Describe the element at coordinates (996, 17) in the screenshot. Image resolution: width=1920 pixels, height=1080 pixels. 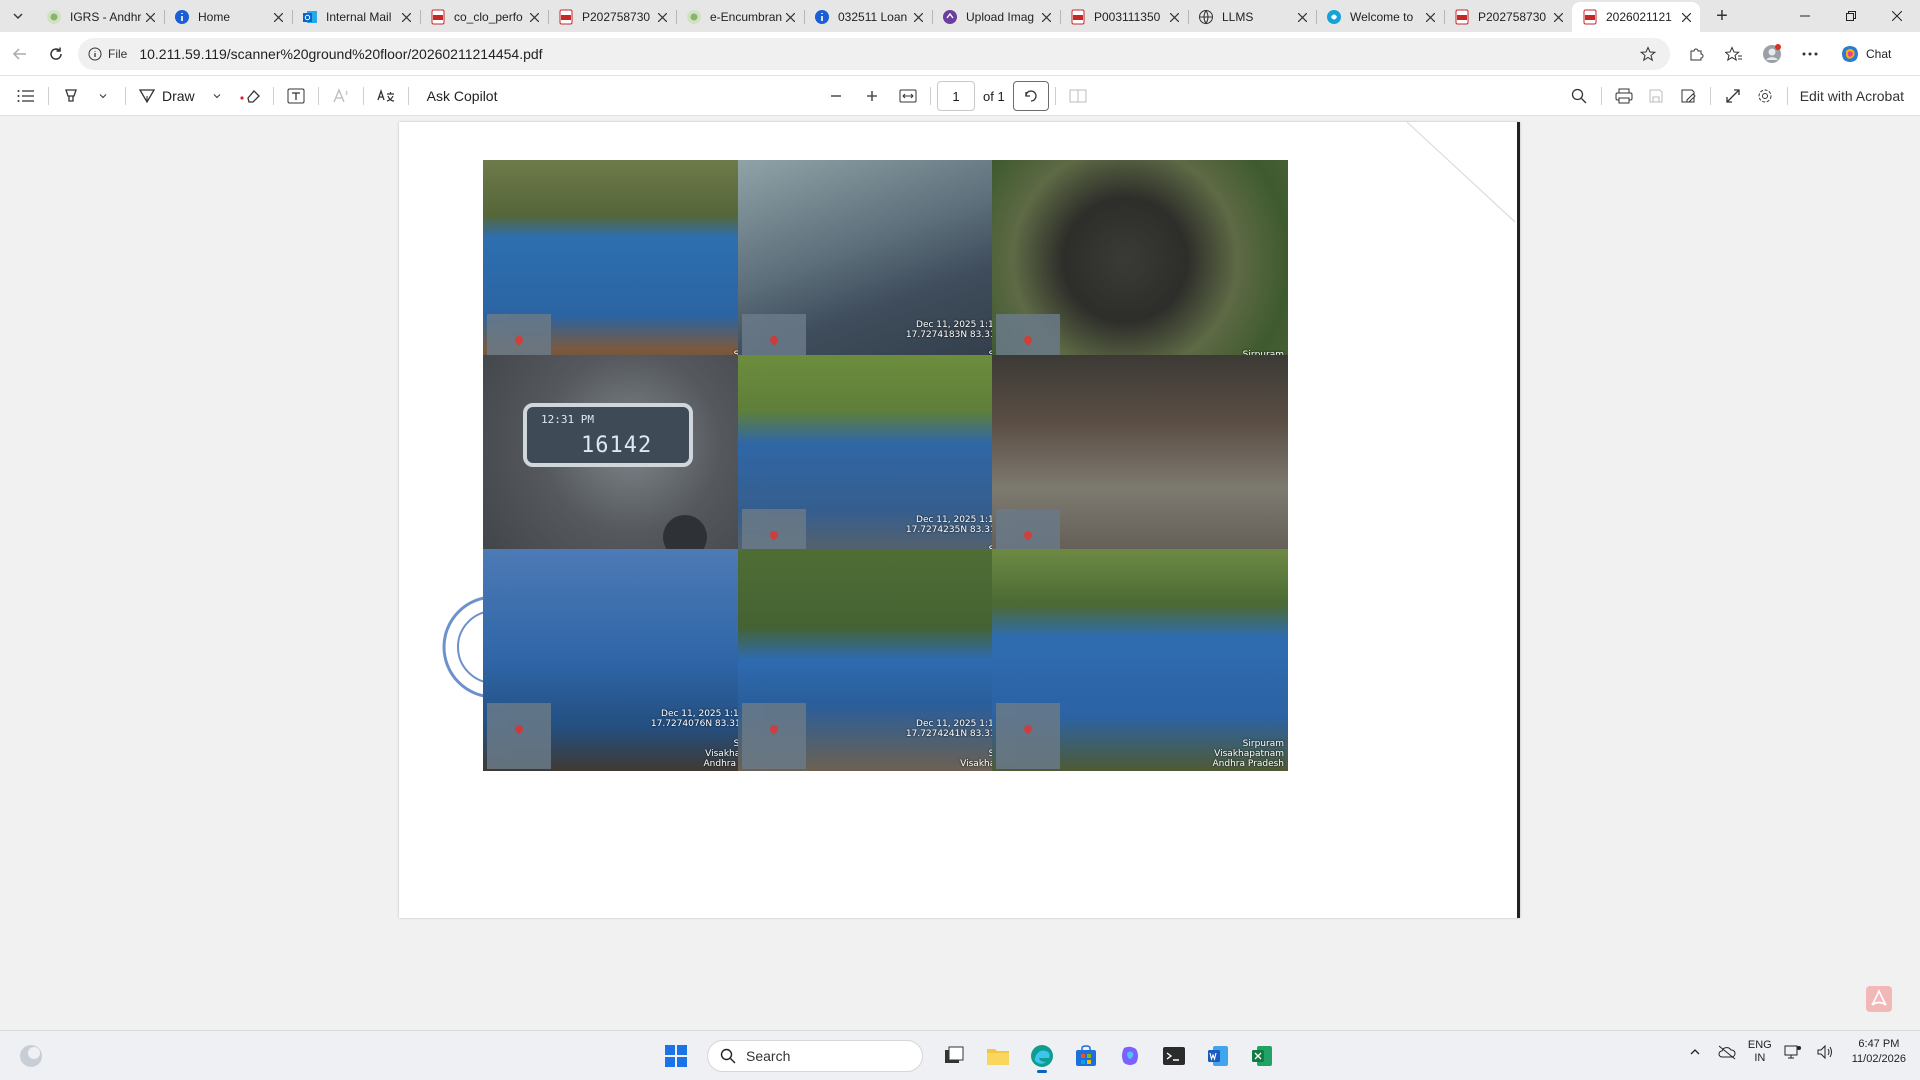
I see `browser-tab: Upload Imag` at that location.